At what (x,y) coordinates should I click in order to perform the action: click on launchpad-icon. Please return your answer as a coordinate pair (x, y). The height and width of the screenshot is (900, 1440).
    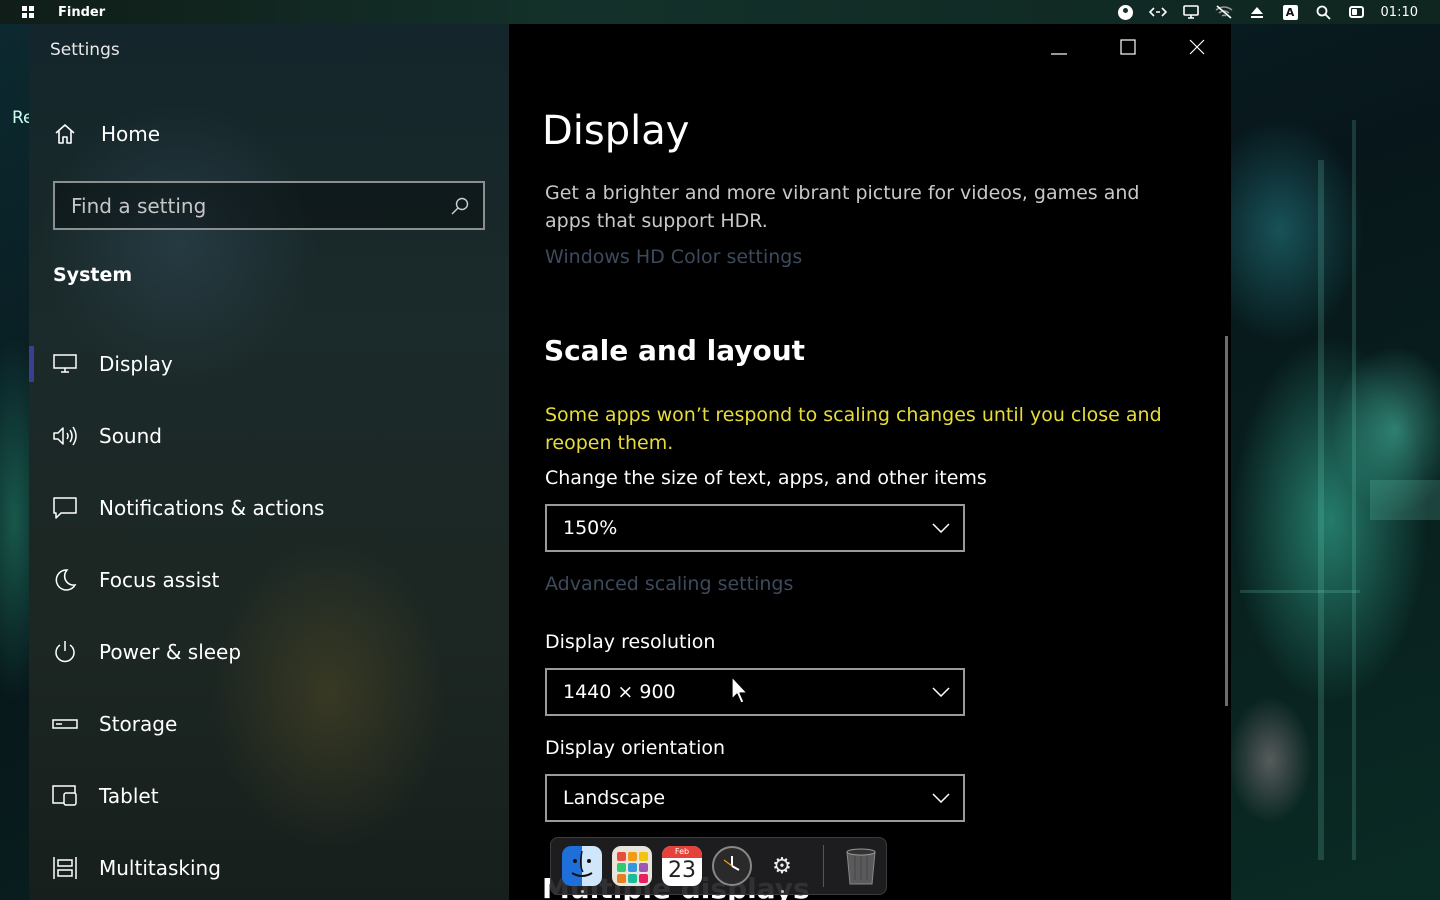
    Looking at the image, I should click on (632, 866).